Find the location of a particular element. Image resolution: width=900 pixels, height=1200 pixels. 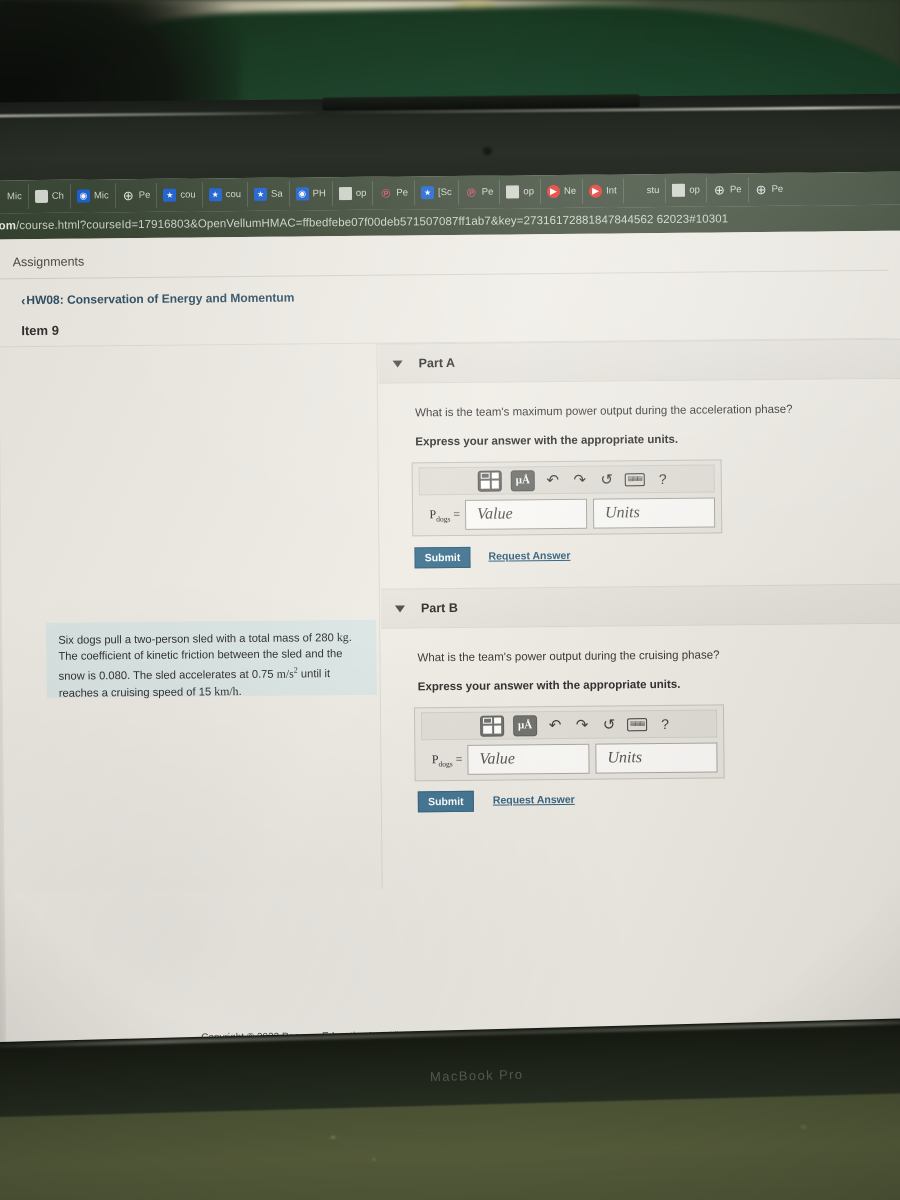

problem-line-4: reaches a cruising speed of 15 is located at coordinates (136, 692).